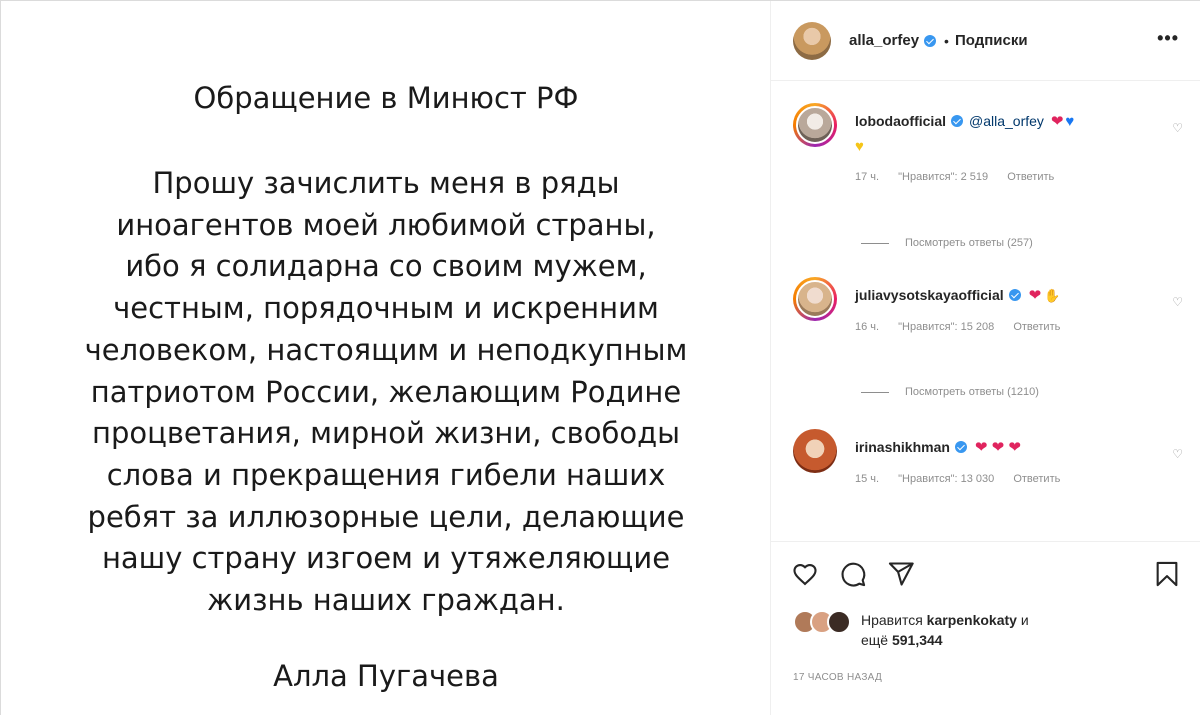  What do you see at coordinates (386, 183) in the screenshot?
I see `appeal-line: Прошу зачислить меня в ряды` at bounding box center [386, 183].